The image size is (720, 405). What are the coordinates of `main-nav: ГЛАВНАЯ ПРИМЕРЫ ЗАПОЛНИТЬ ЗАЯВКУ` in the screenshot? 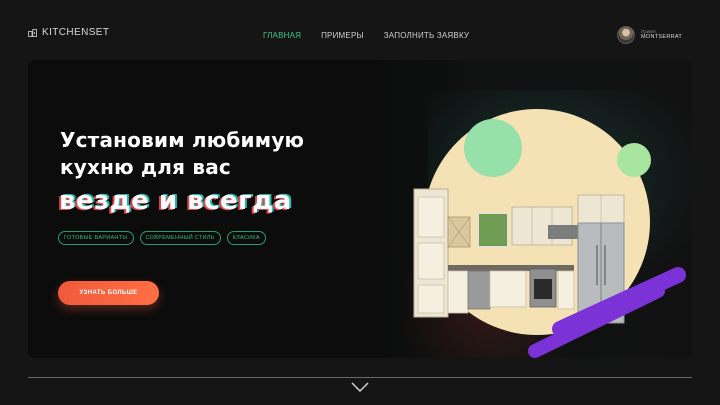 It's located at (366, 35).